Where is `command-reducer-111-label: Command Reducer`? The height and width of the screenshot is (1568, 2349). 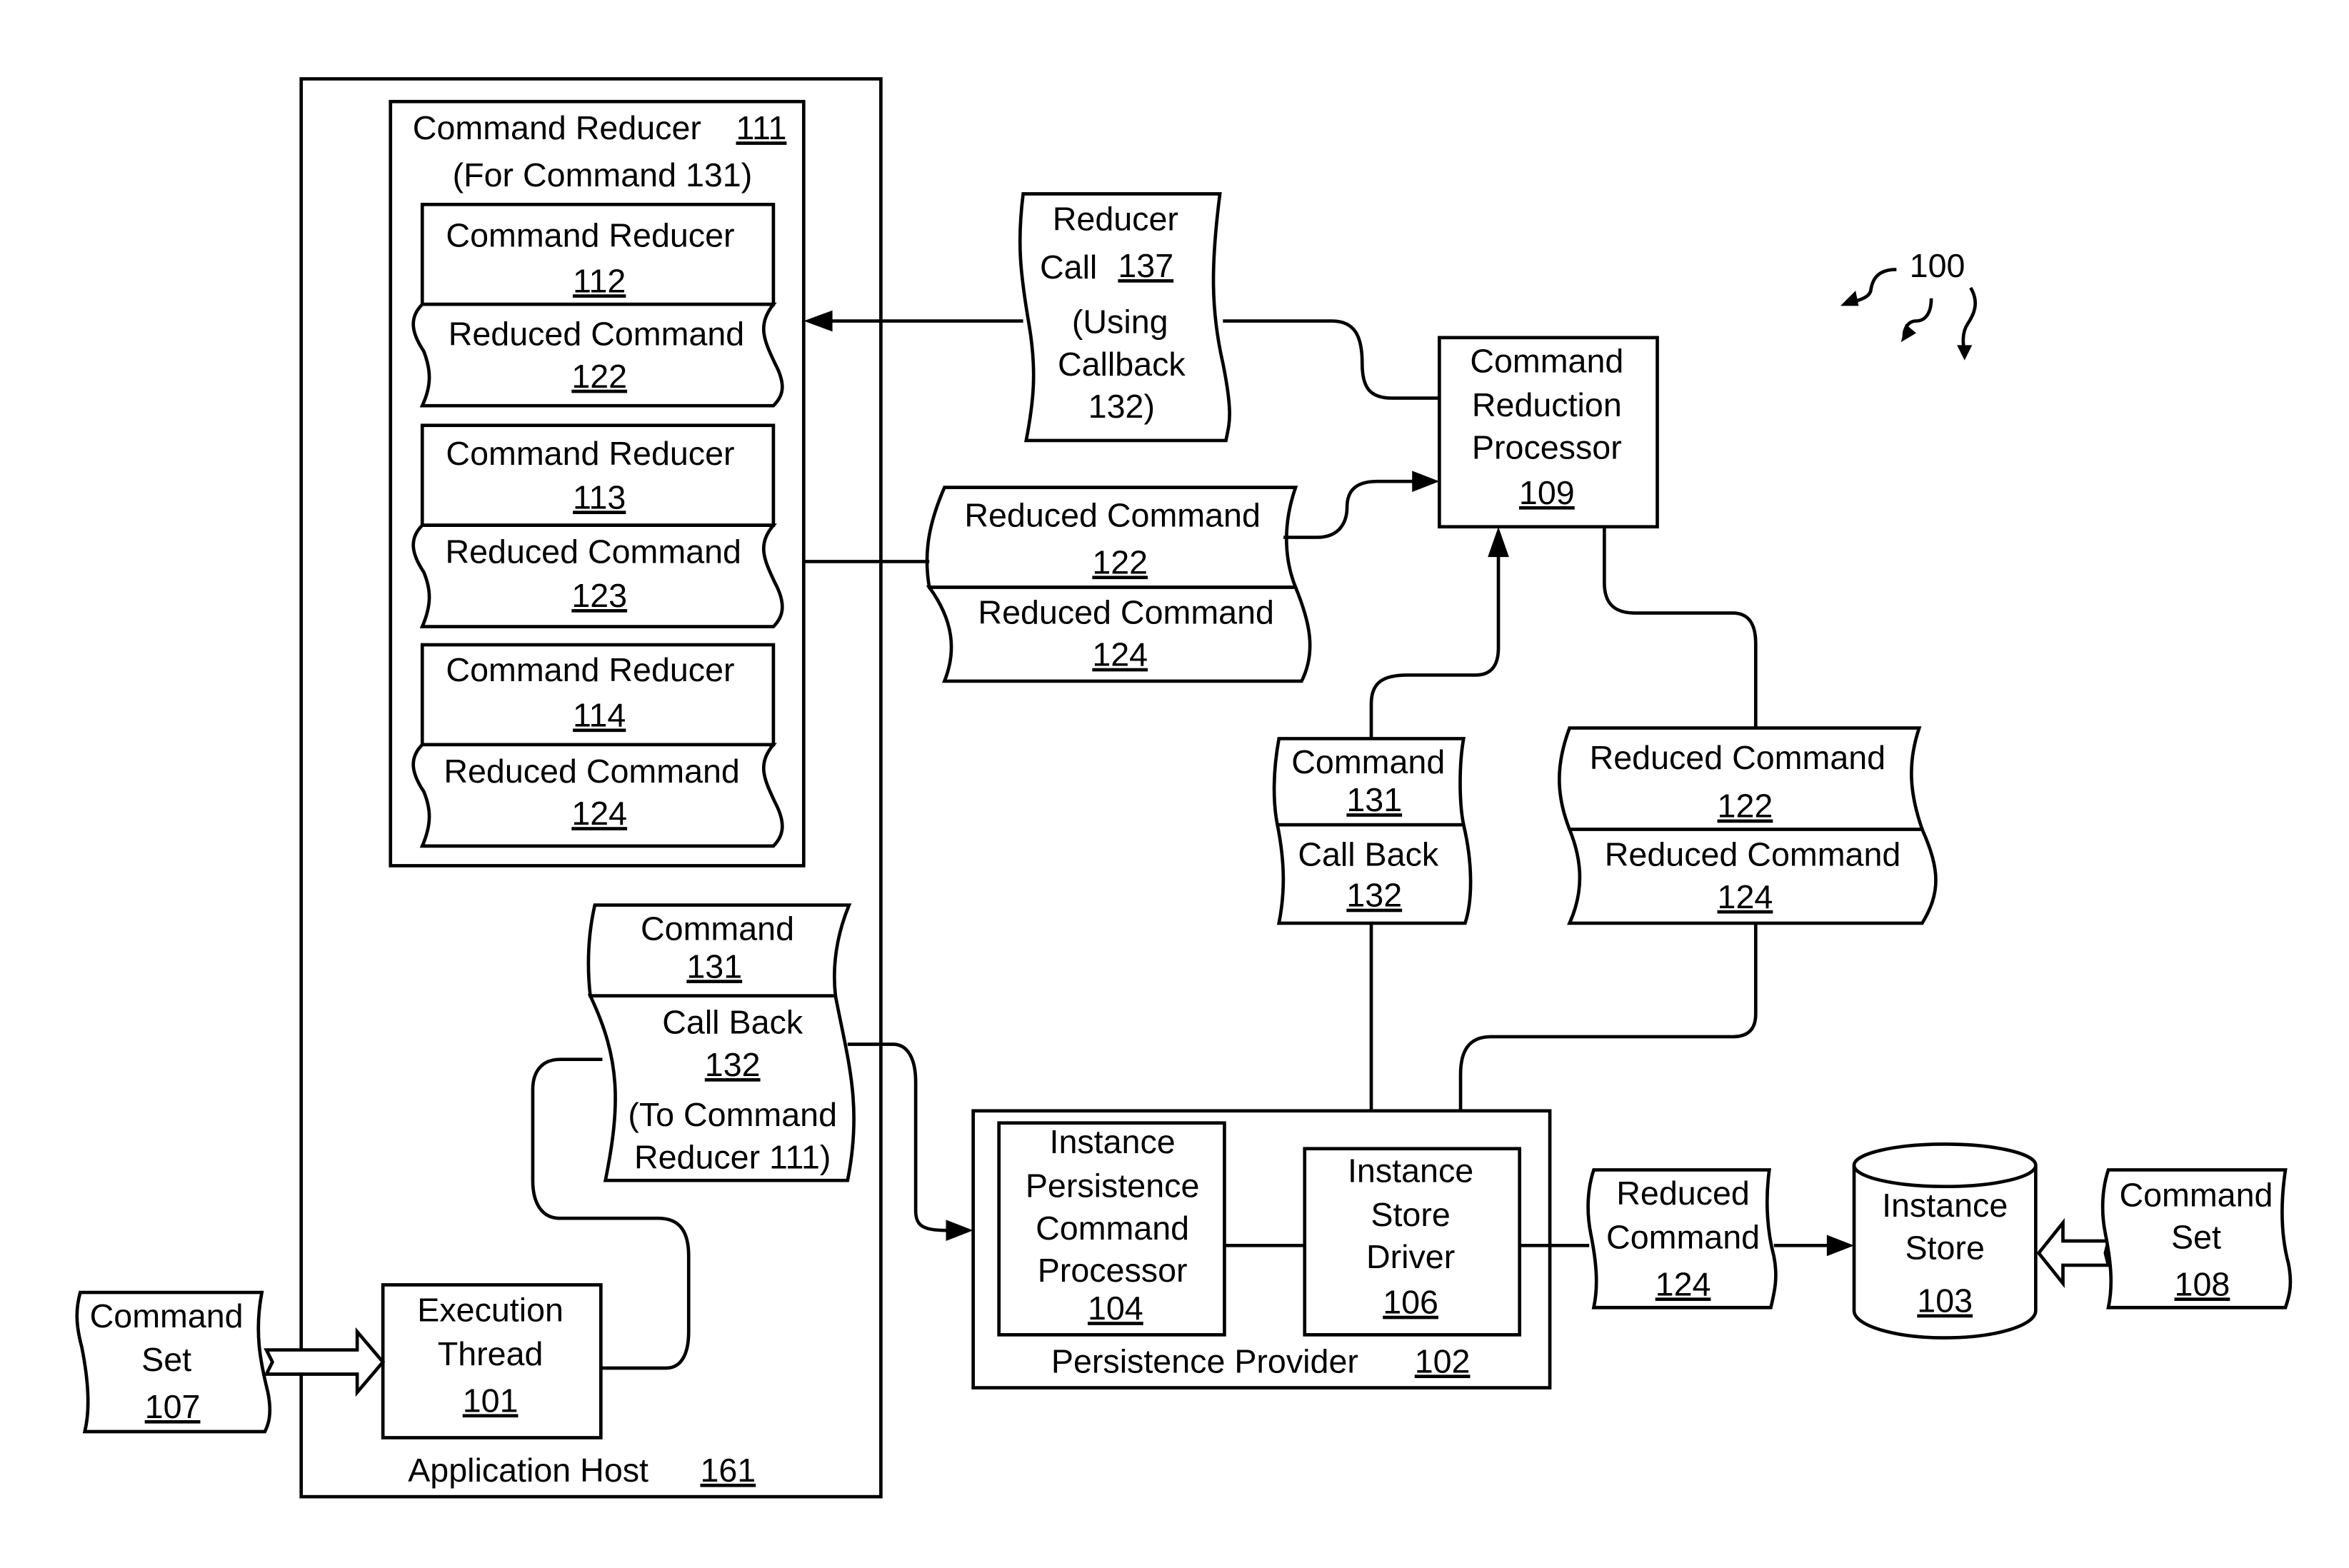
command-reducer-111-label: Command Reducer is located at coordinates (557, 127).